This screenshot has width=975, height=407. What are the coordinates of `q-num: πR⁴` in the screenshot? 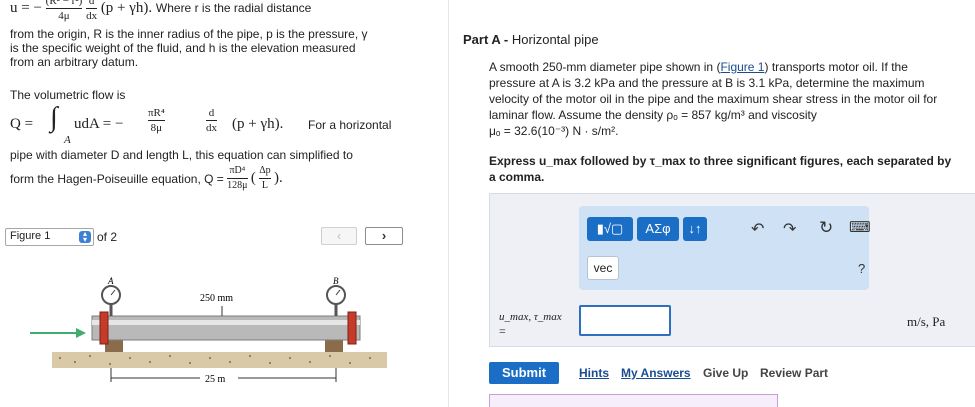 It's located at (156, 114).